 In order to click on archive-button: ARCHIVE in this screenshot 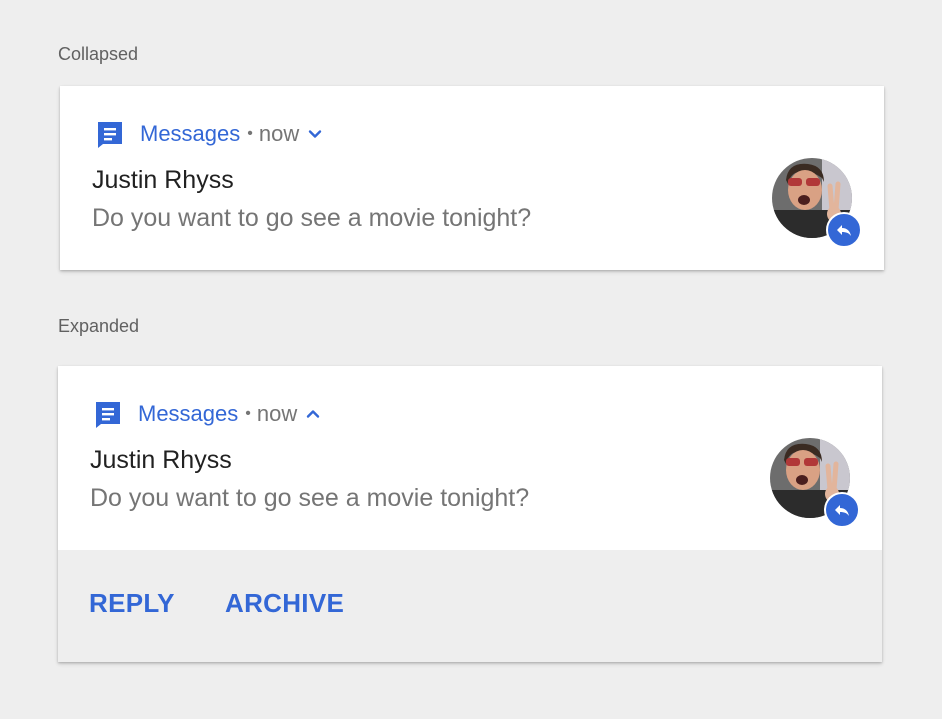, I will do `click(284, 603)`.